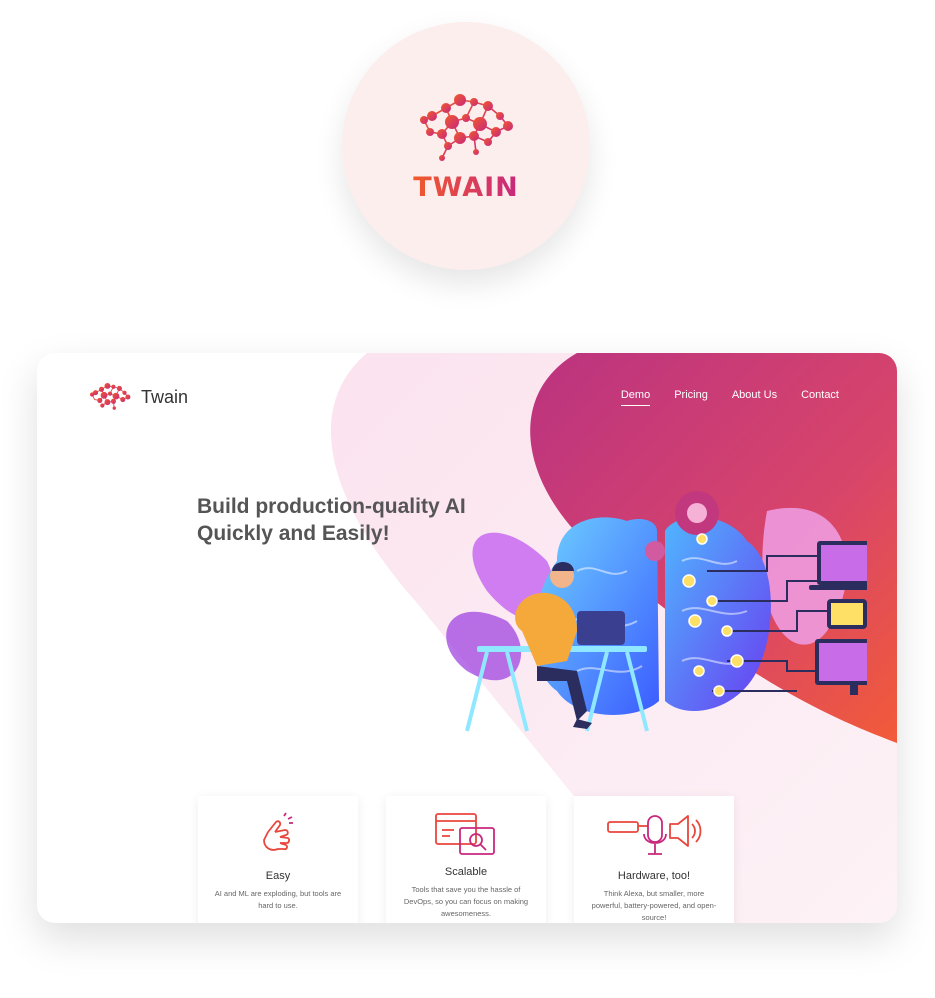  Describe the element at coordinates (465, 834) in the screenshot. I see `browser-search-icon` at that location.